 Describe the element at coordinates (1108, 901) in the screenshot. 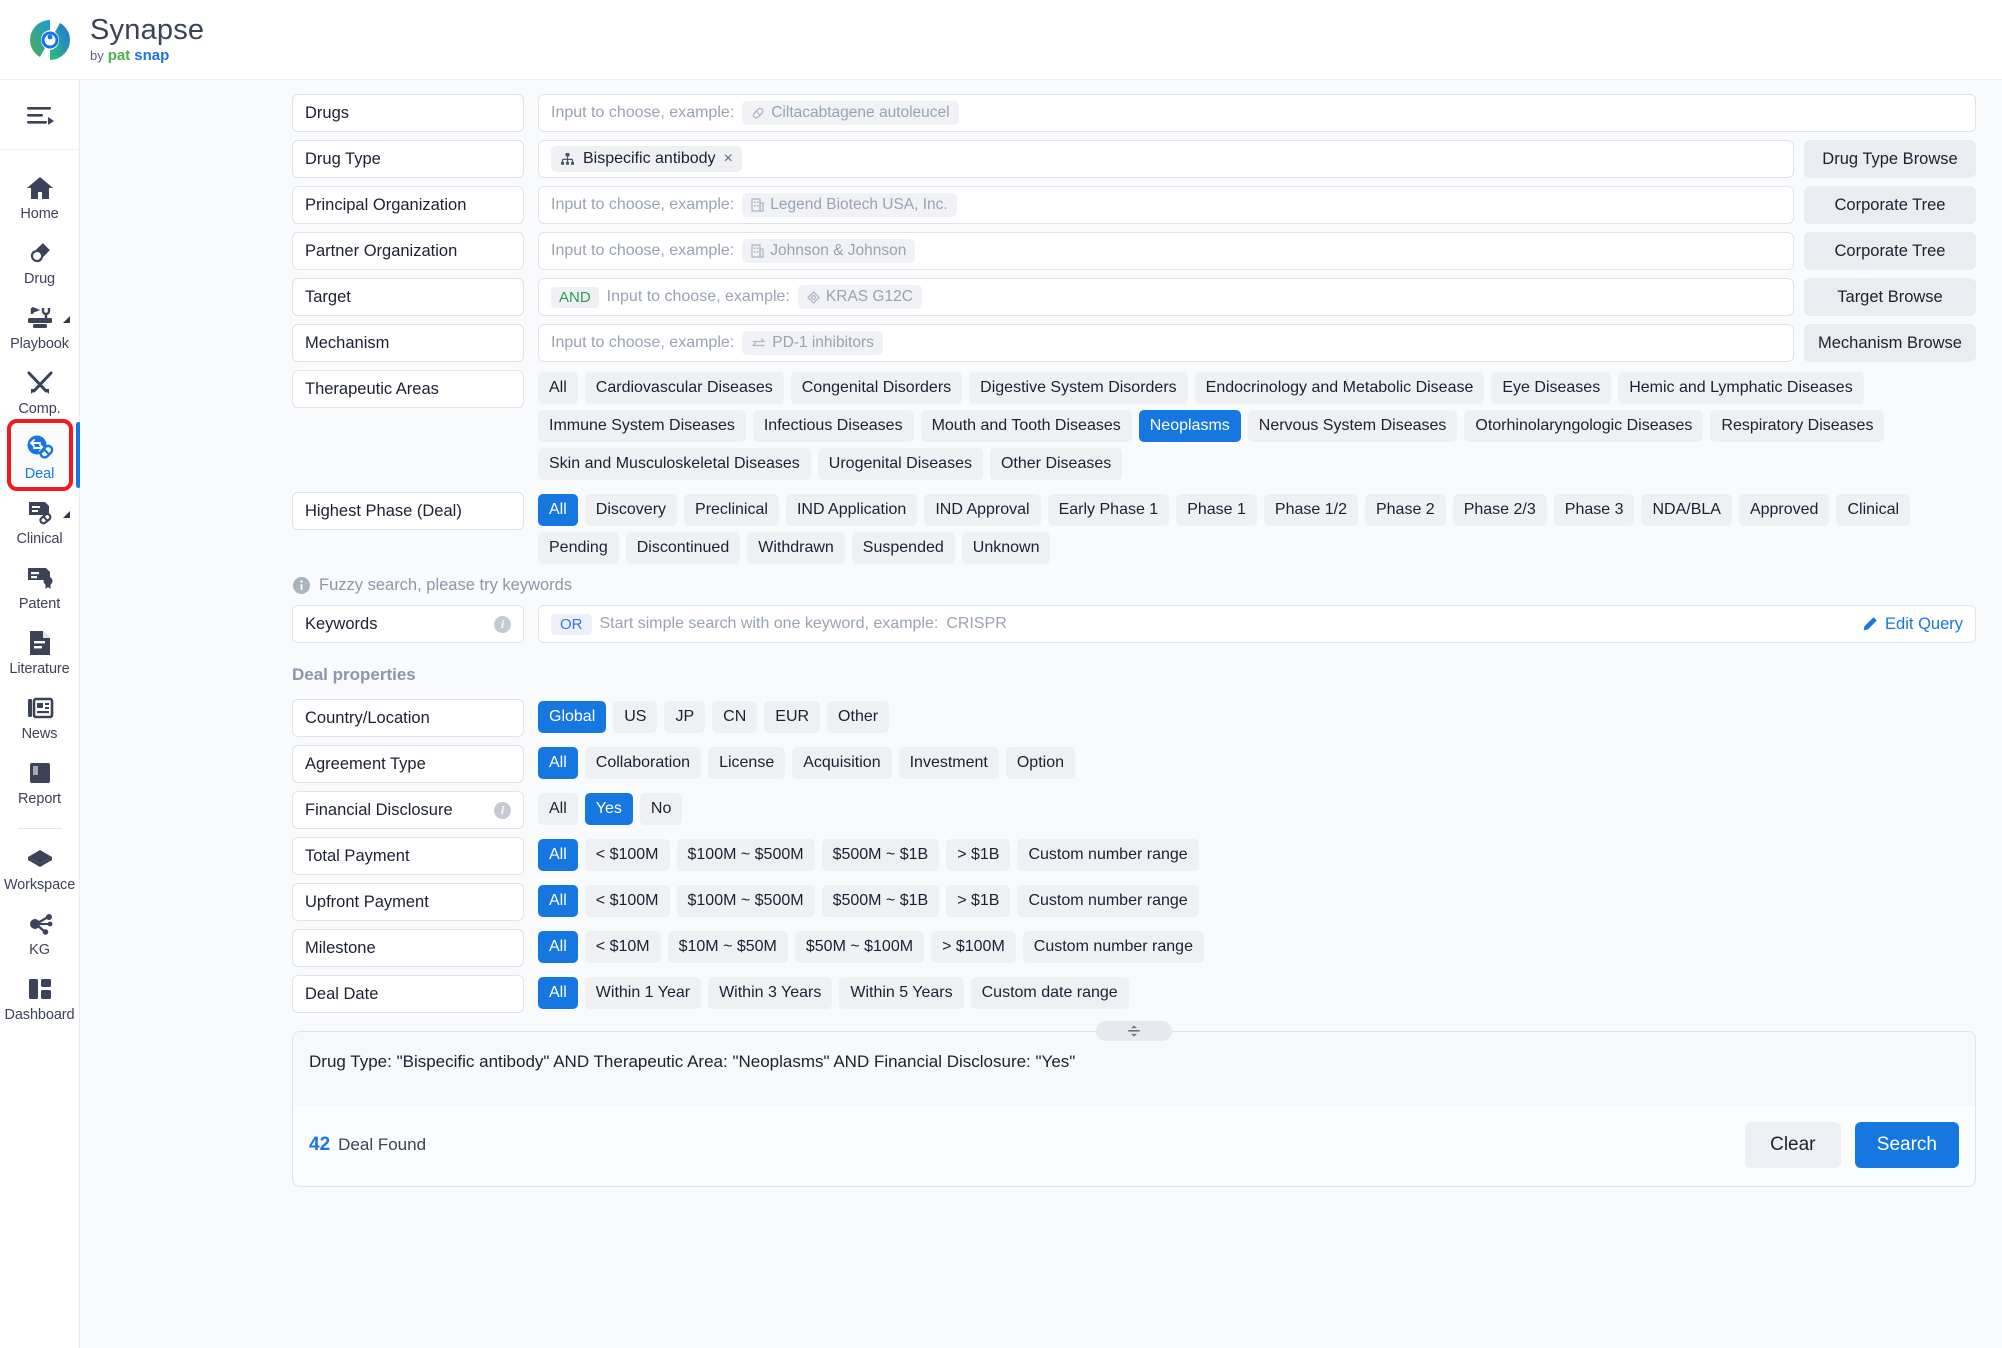

I see `upfront-payment-chip: Custom number range` at that location.